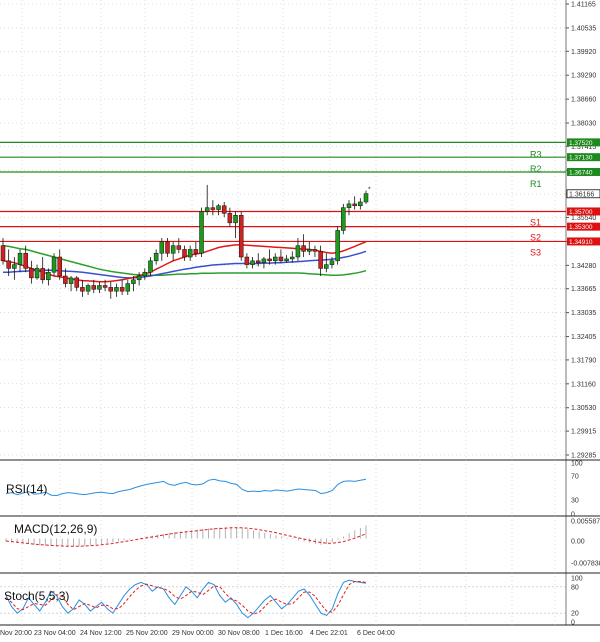 This screenshot has height=642, width=600. What do you see at coordinates (578, 542) in the screenshot?
I see `macd-tick-label: 0.00` at bounding box center [578, 542].